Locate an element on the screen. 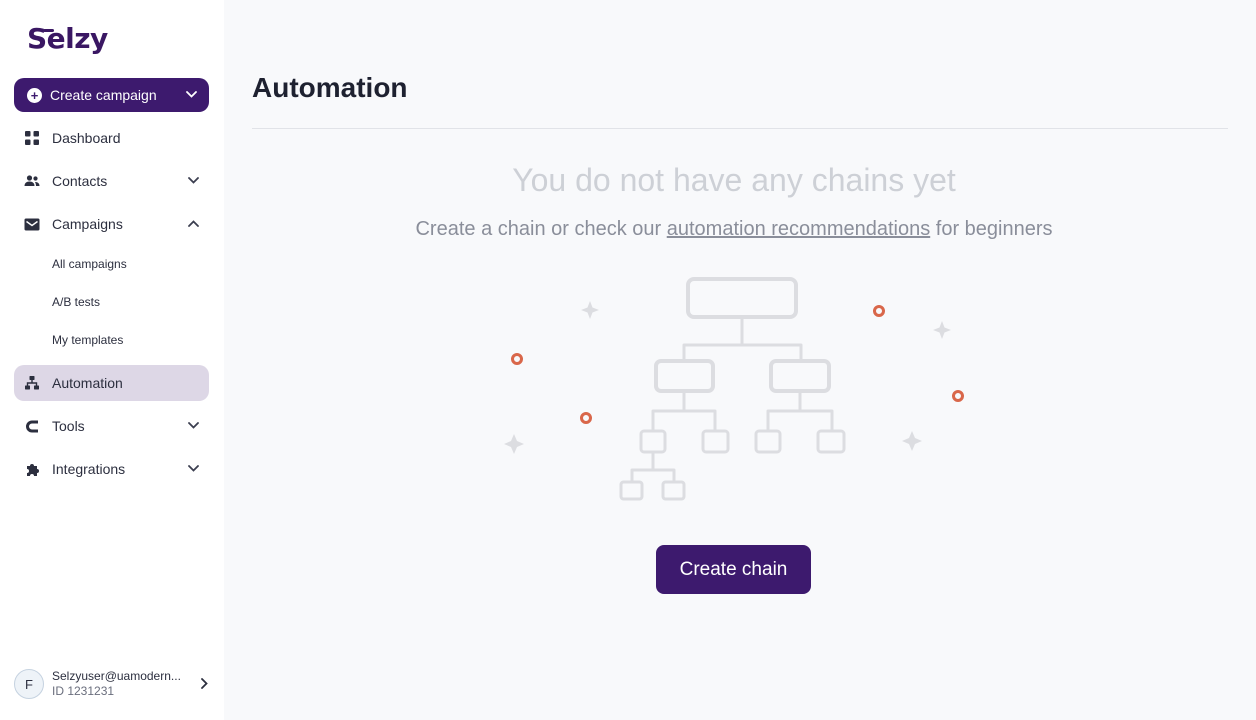 This screenshot has width=1256, height=720. avatar: F is located at coordinates (29, 684).